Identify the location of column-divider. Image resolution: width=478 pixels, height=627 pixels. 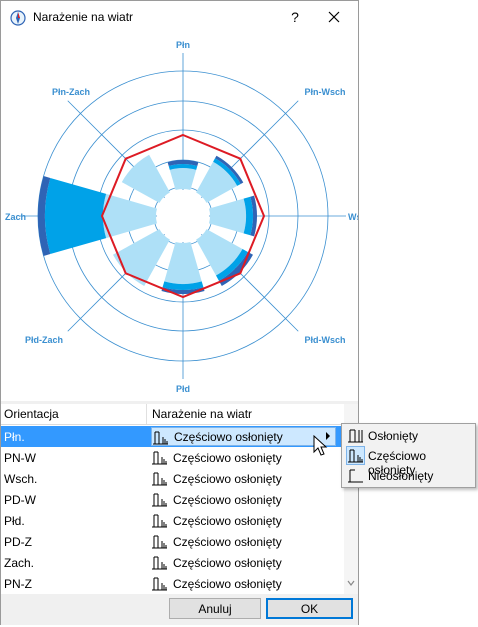
(146, 414).